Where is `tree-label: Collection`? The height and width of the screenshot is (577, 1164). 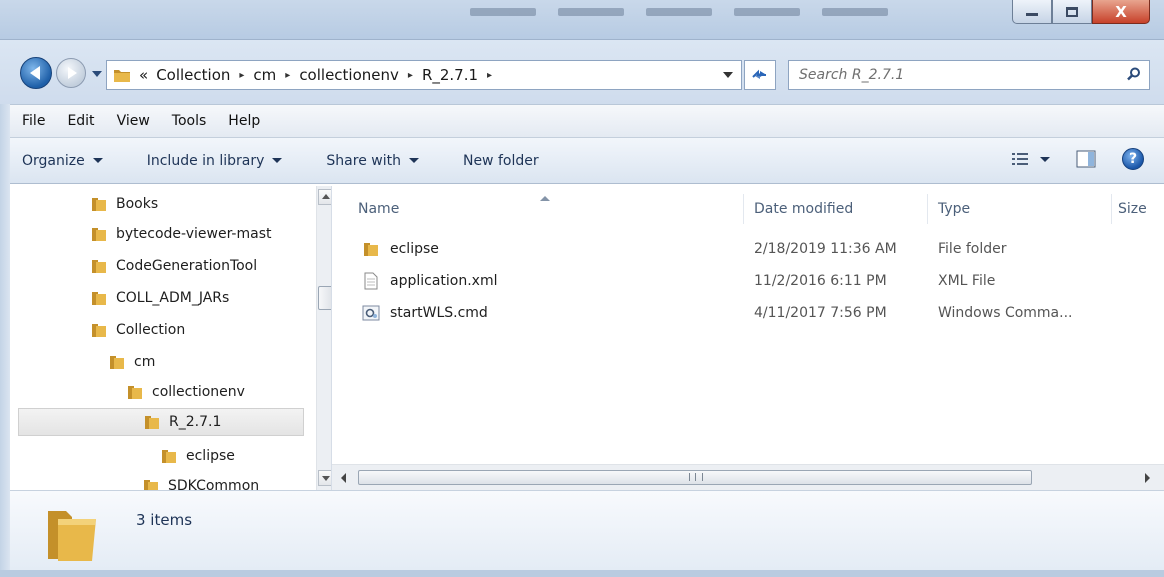 tree-label: Collection is located at coordinates (151, 330).